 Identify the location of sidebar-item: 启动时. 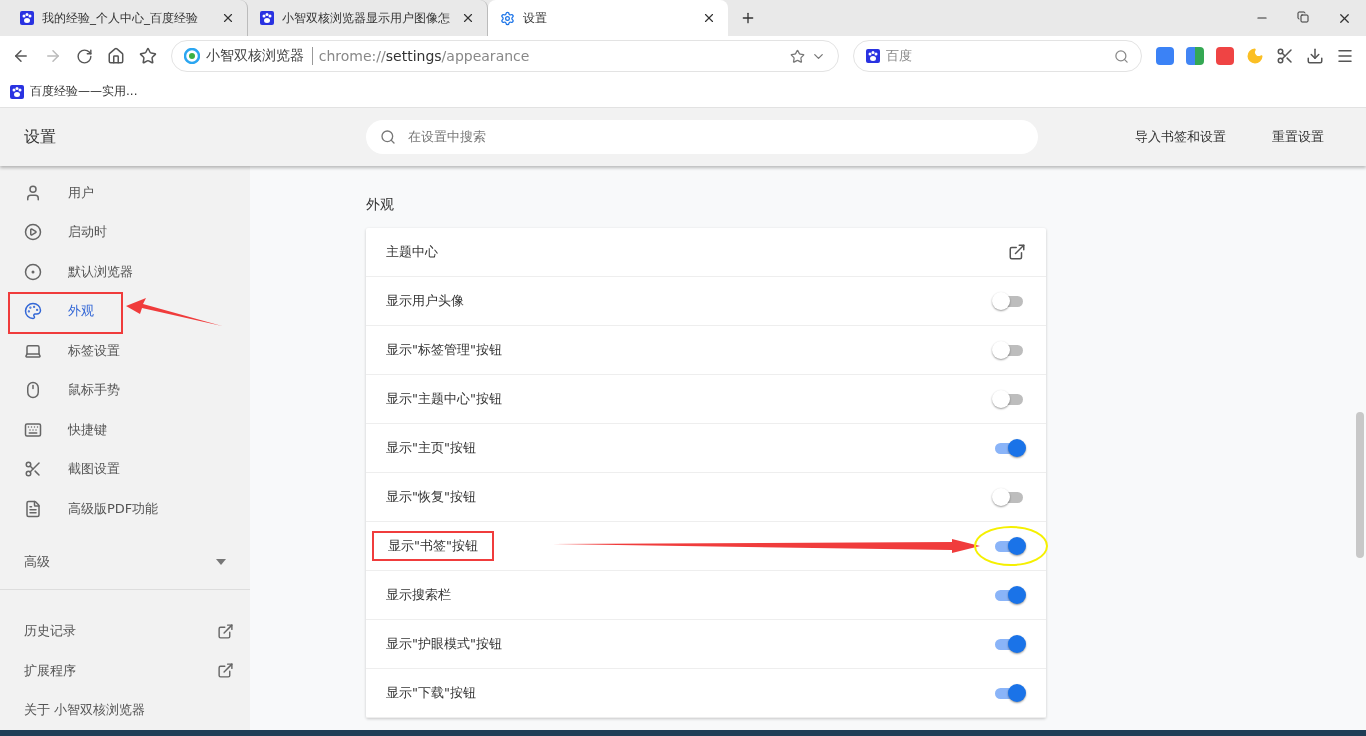
(125, 232).